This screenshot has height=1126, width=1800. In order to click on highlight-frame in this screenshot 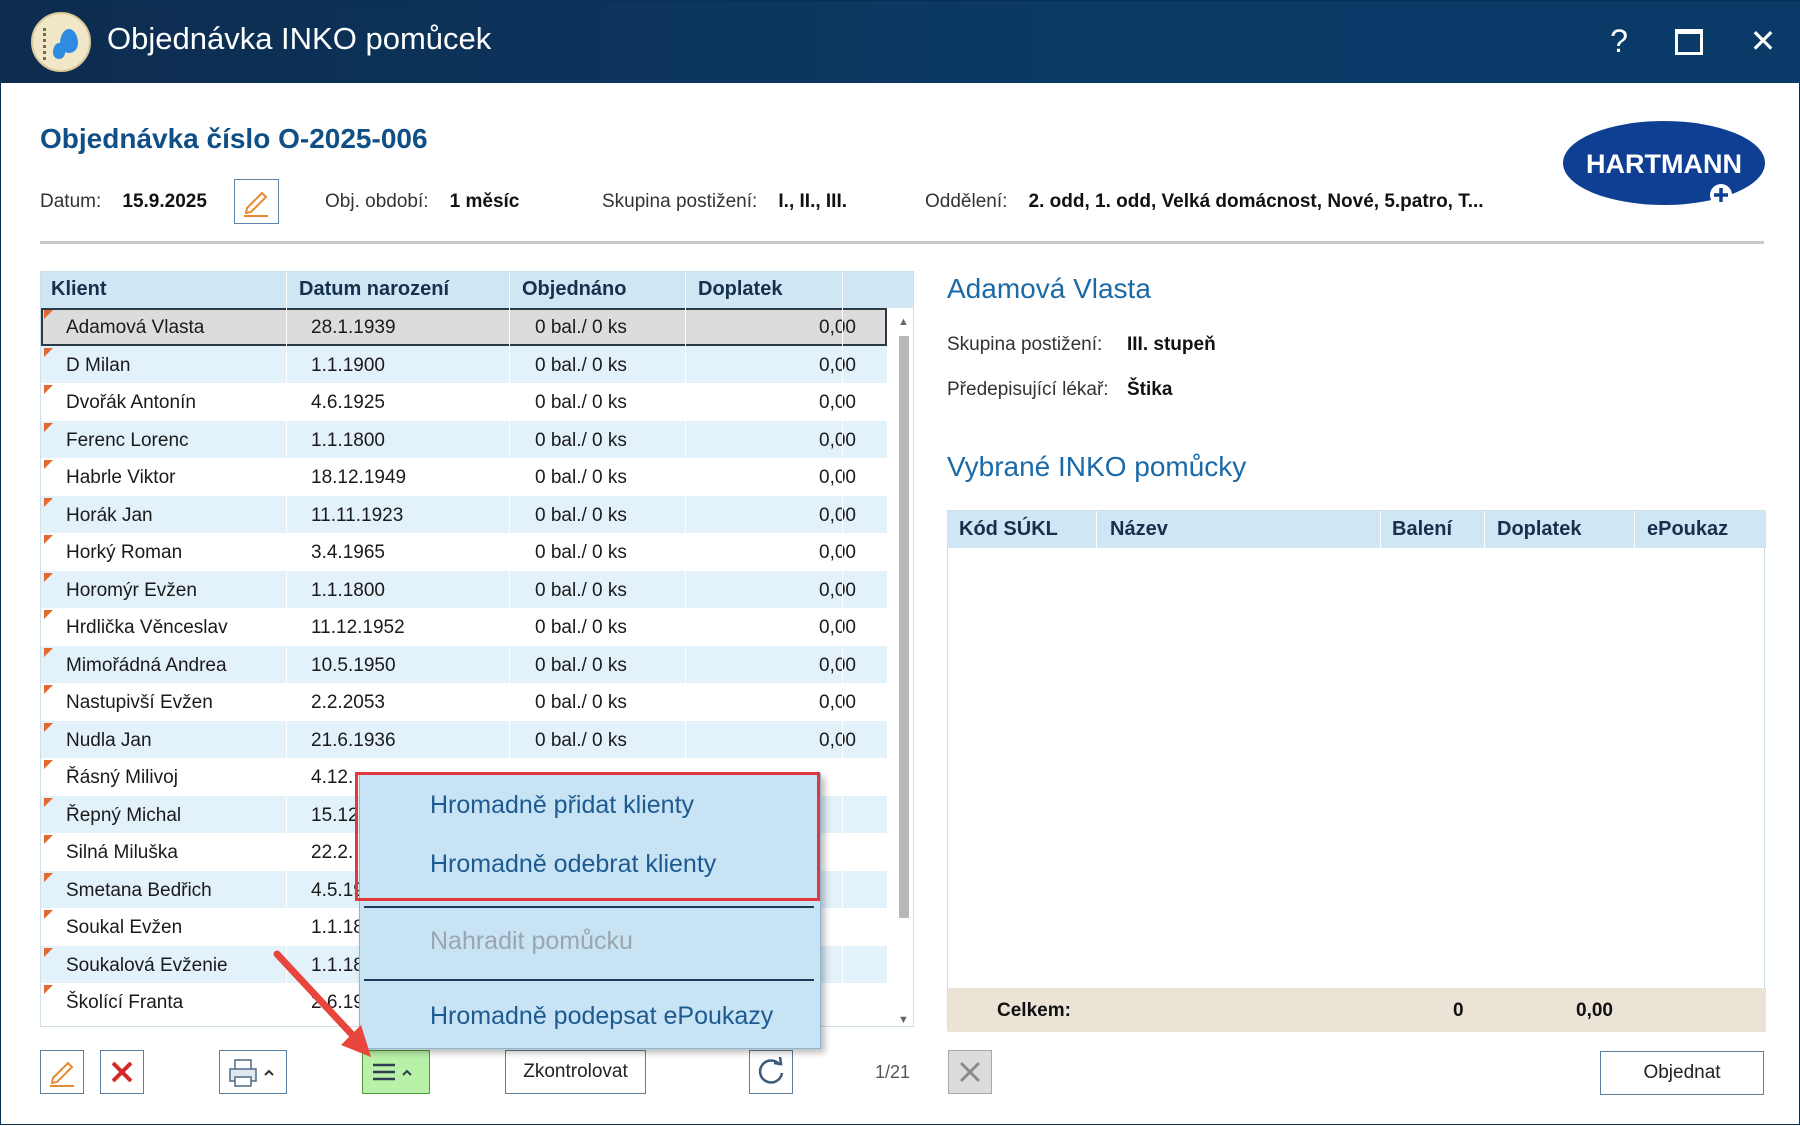, I will do `click(587, 836)`.